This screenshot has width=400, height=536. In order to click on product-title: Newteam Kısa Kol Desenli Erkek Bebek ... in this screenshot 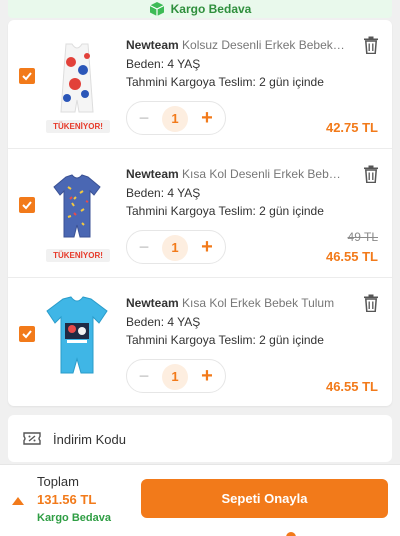, I will do `click(236, 174)`.